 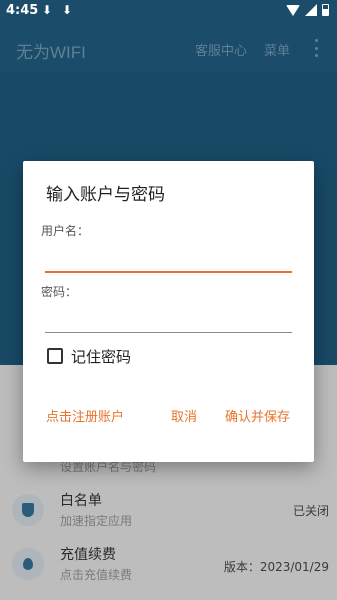 I want to click on list-item-title: 白名单, so click(x=81, y=501).